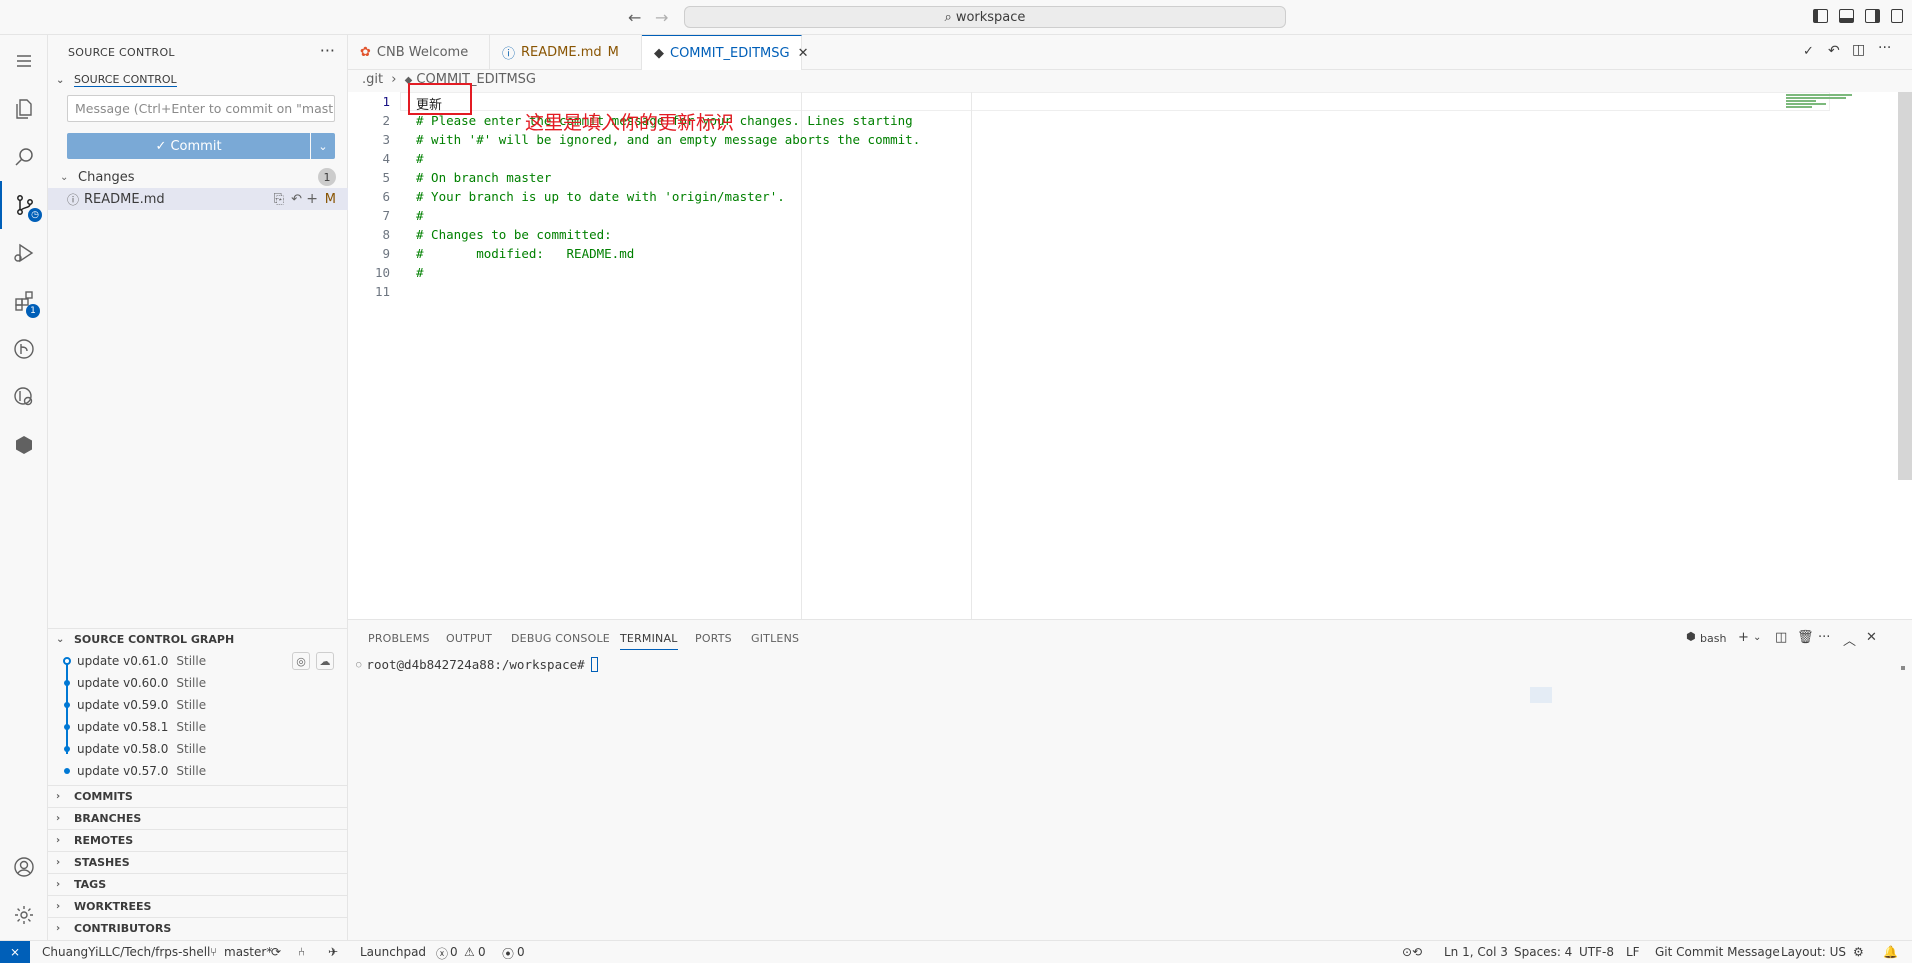 The width and height of the screenshot is (1912, 963). What do you see at coordinates (1897, 16) in the screenshot?
I see `customize-layout-icon` at bounding box center [1897, 16].